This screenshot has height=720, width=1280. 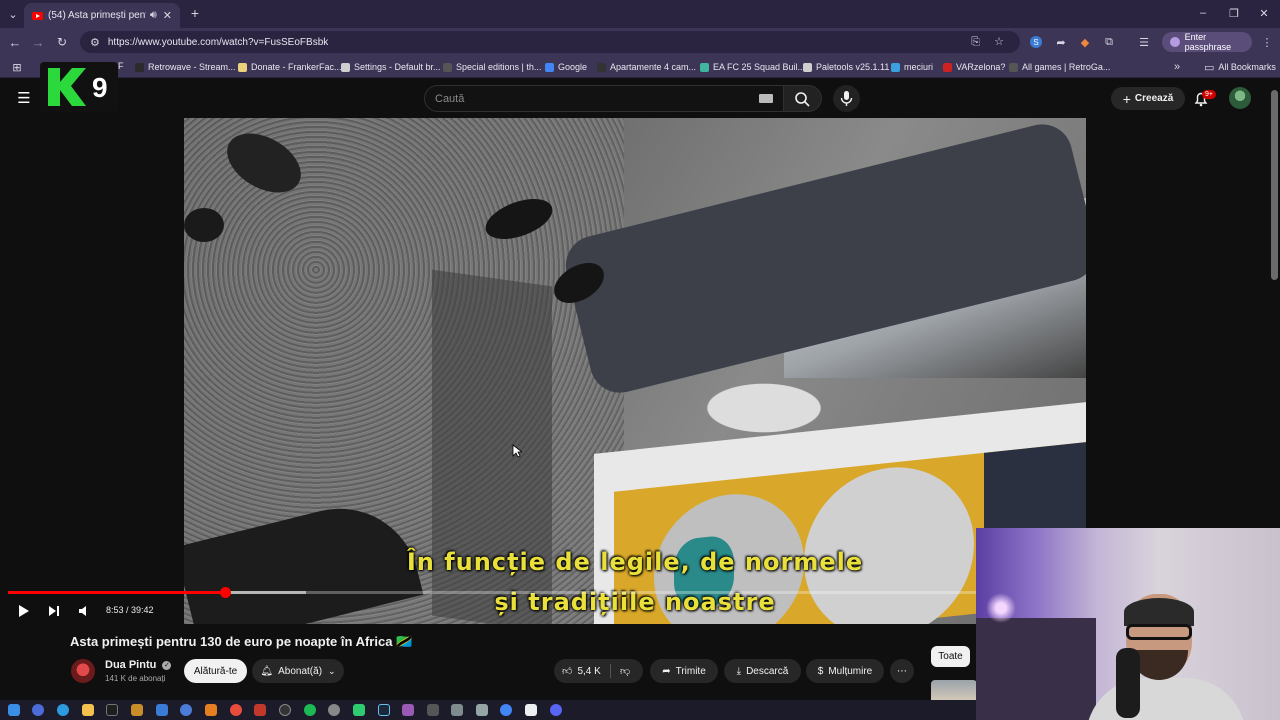 I want to click on download-button: ⤓ Descarcă, so click(x=762, y=671).